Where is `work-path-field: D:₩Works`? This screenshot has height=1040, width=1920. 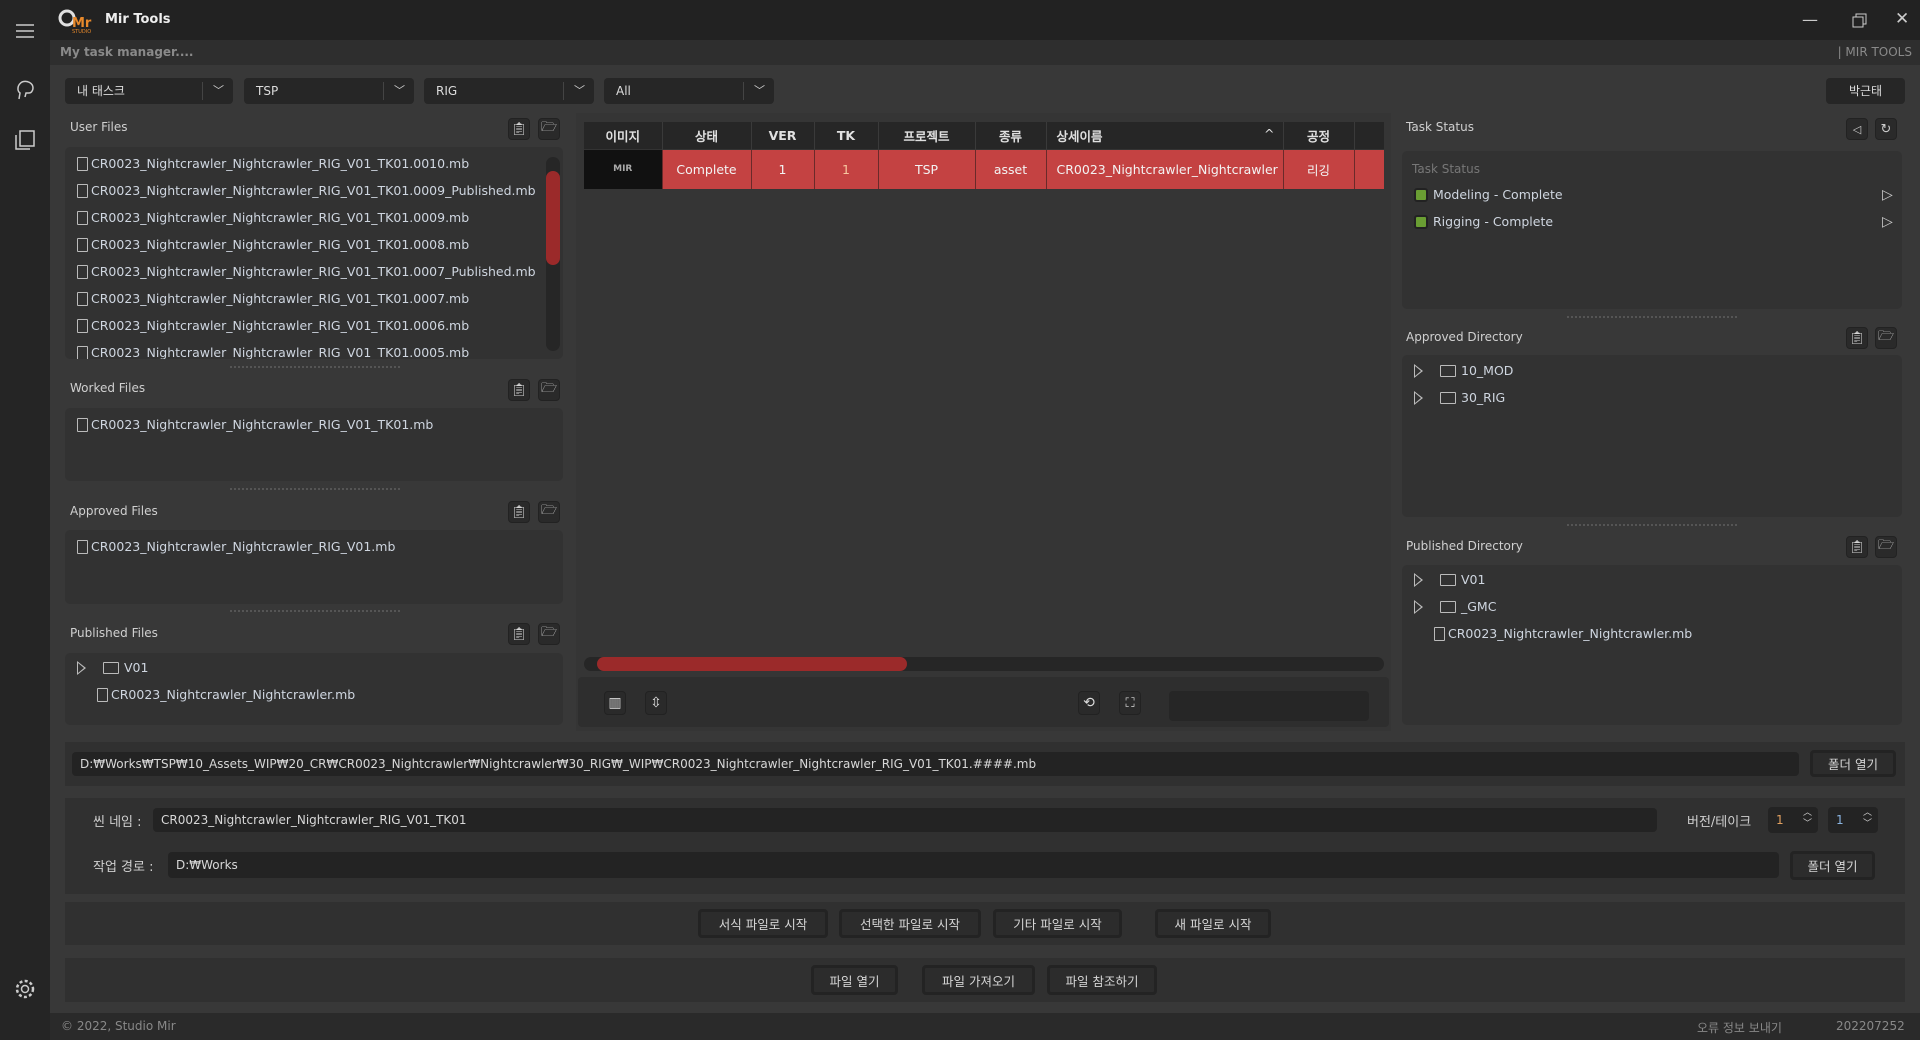
work-path-field: D:₩Works is located at coordinates (973, 865).